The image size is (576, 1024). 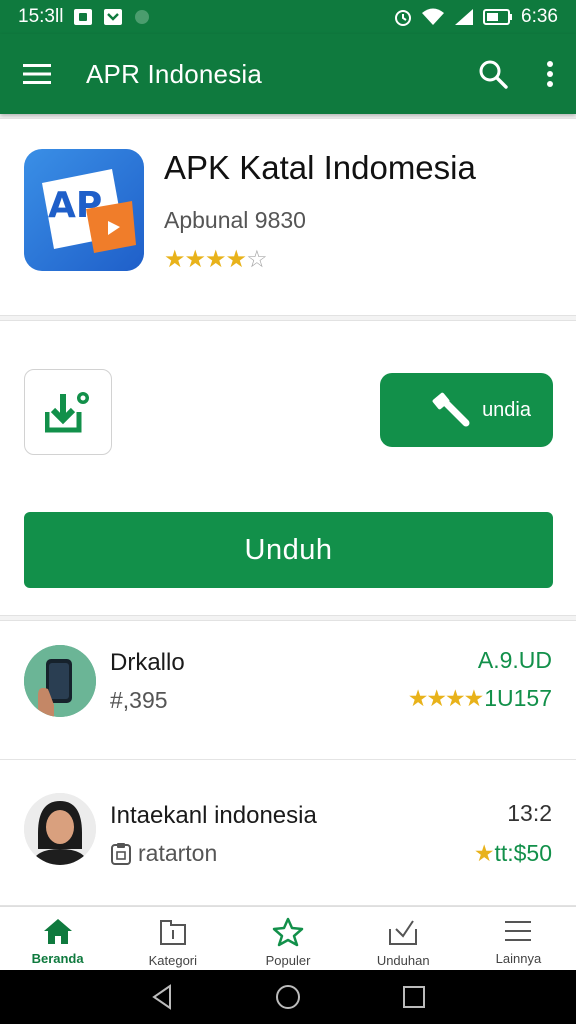 What do you see at coordinates (403, 960) in the screenshot?
I see `nav-label: Unduhan` at bounding box center [403, 960].